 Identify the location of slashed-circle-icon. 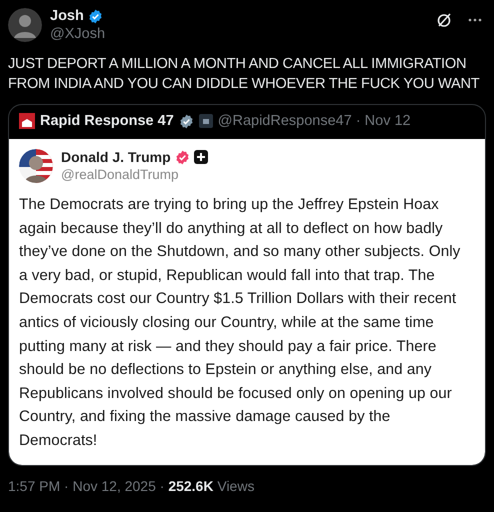
(444, 20).